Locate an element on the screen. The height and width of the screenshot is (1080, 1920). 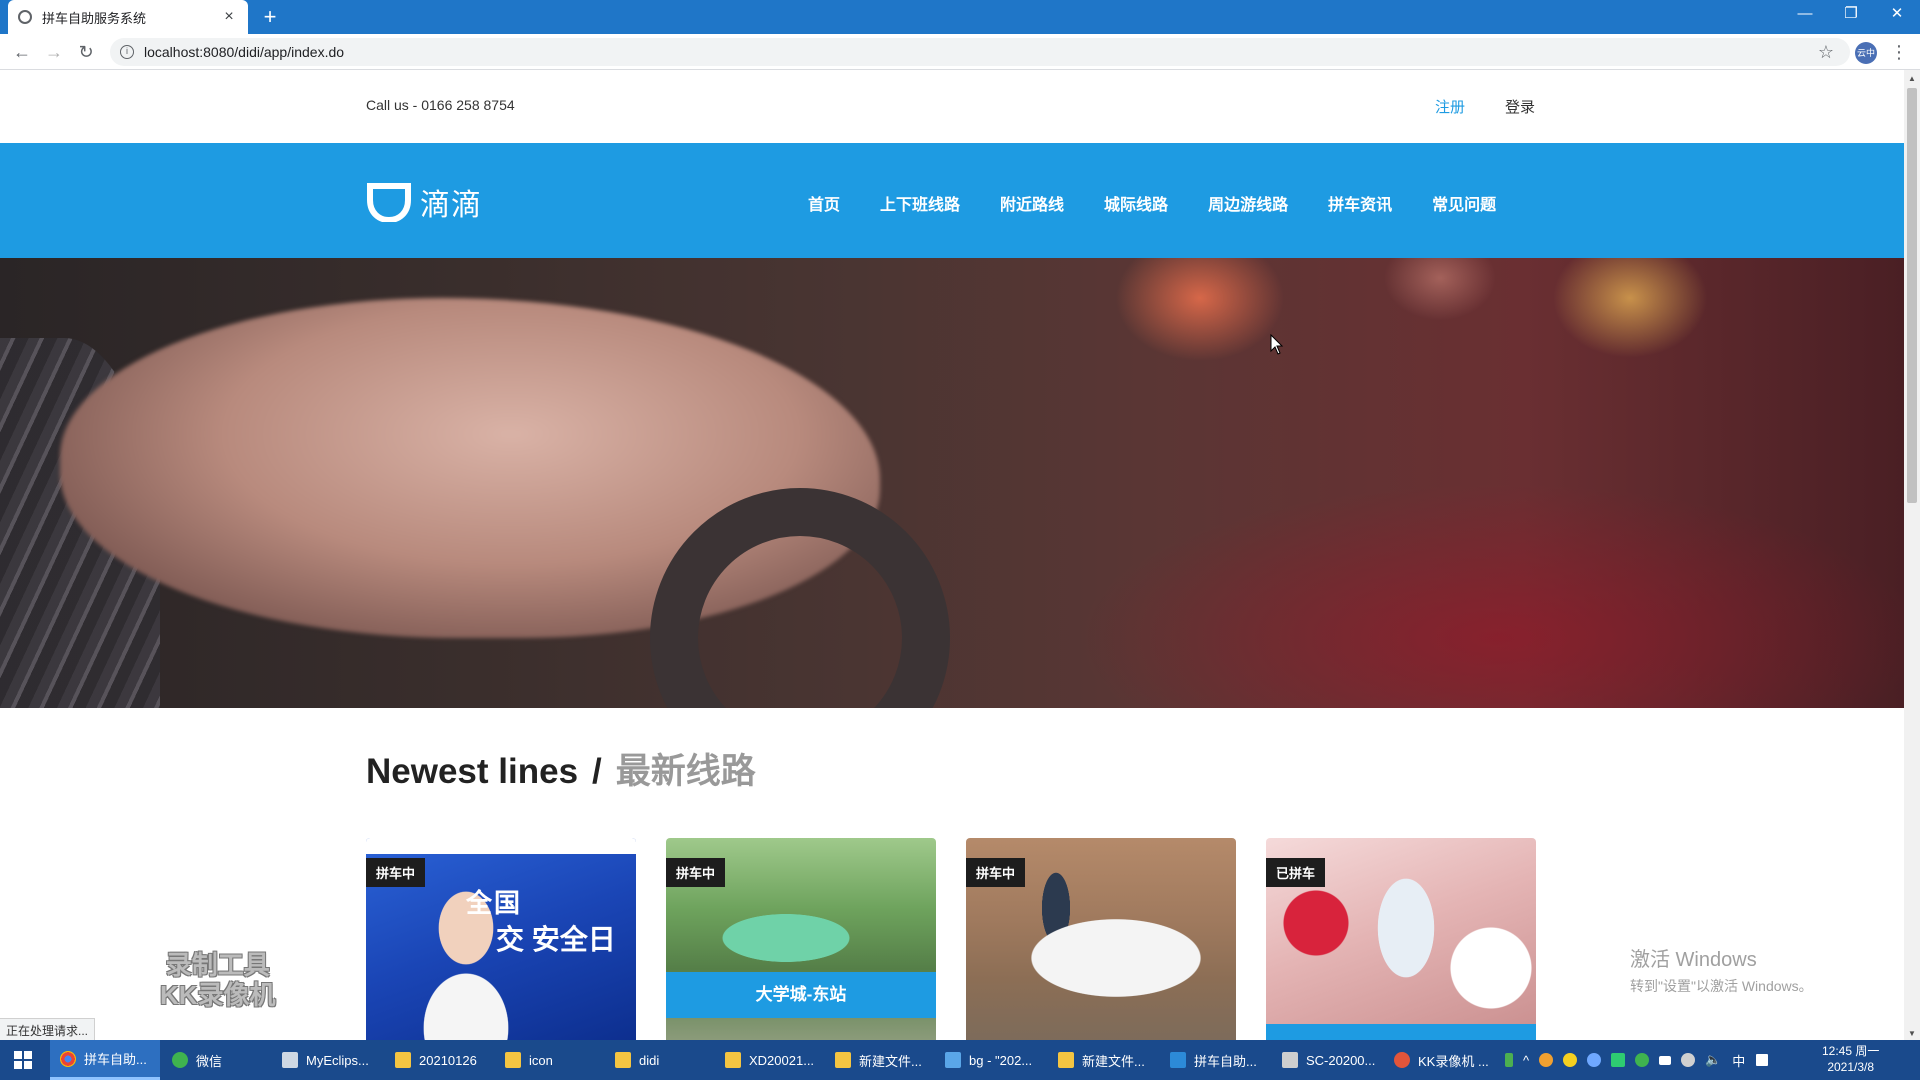
site-logo: 滴滴 is located at coordinates (424, 202).